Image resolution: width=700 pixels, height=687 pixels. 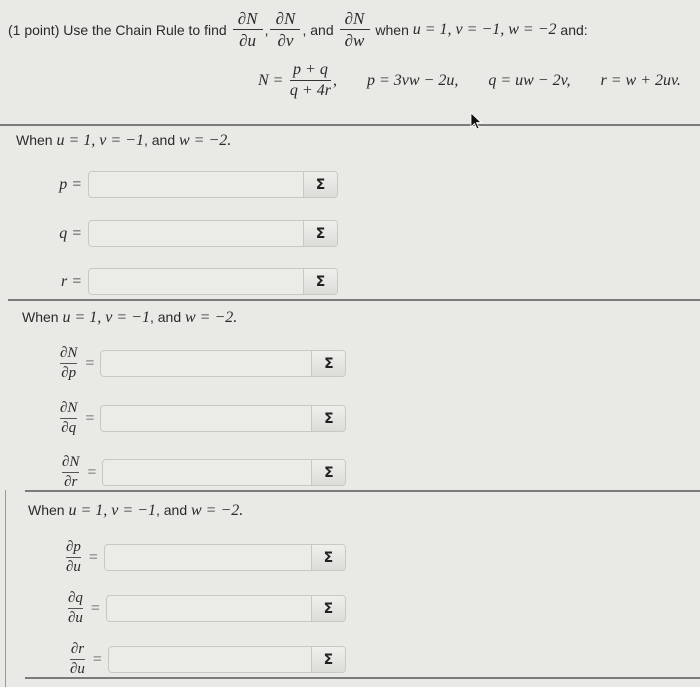 I want to click on dN-dq-input, so click(x=206, y=418).